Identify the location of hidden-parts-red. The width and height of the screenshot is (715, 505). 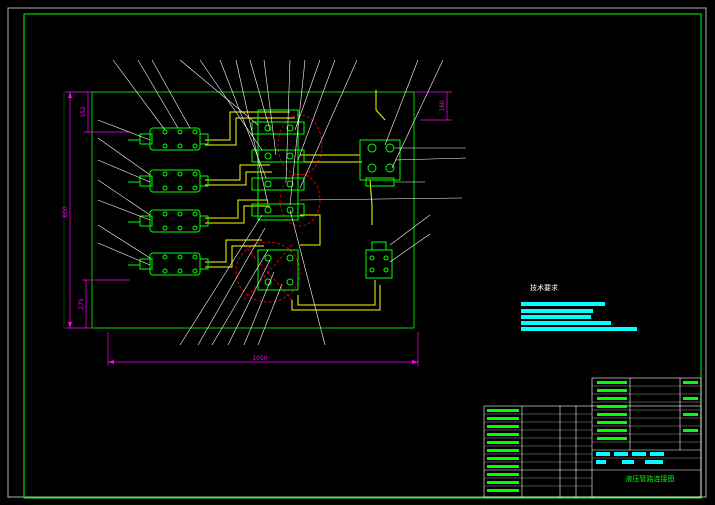
(279, 208).